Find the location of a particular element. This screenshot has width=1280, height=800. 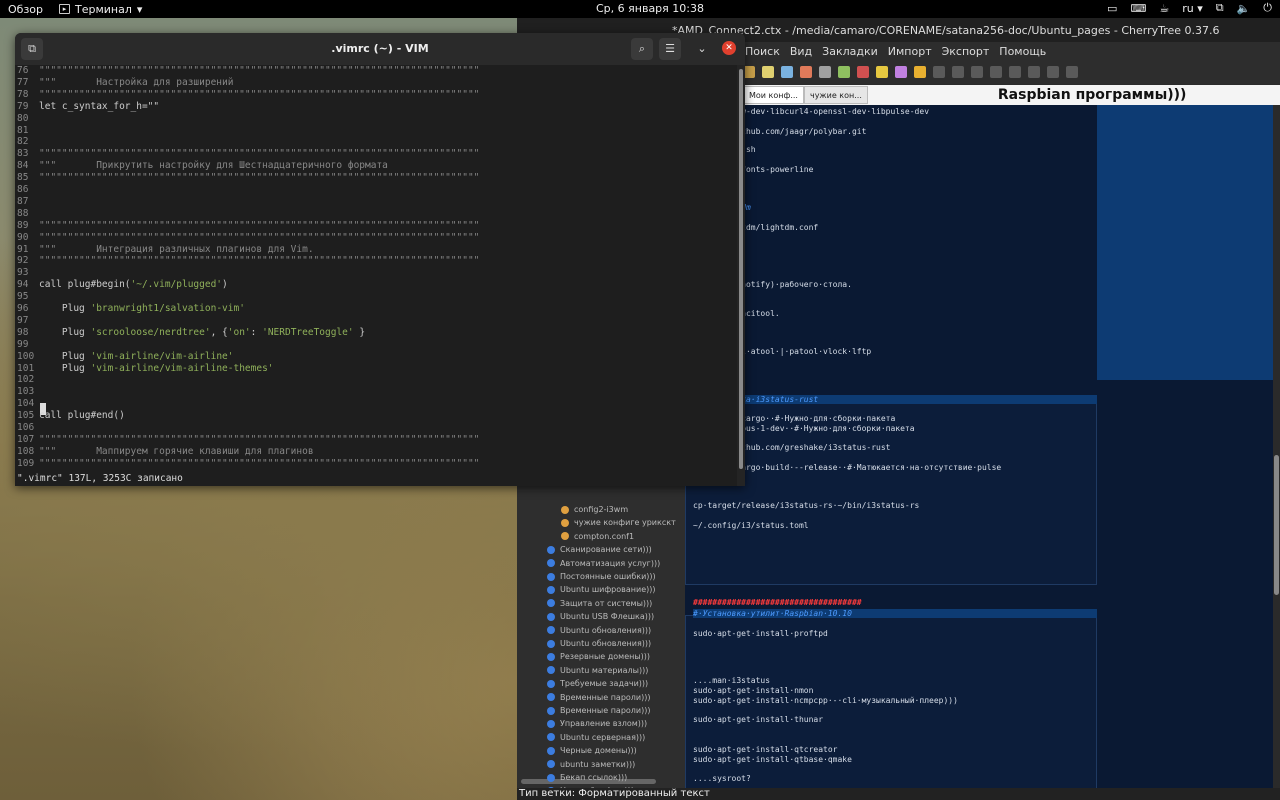

tree-node: Бекап ссылок))) is located at coordinates (587, 777).